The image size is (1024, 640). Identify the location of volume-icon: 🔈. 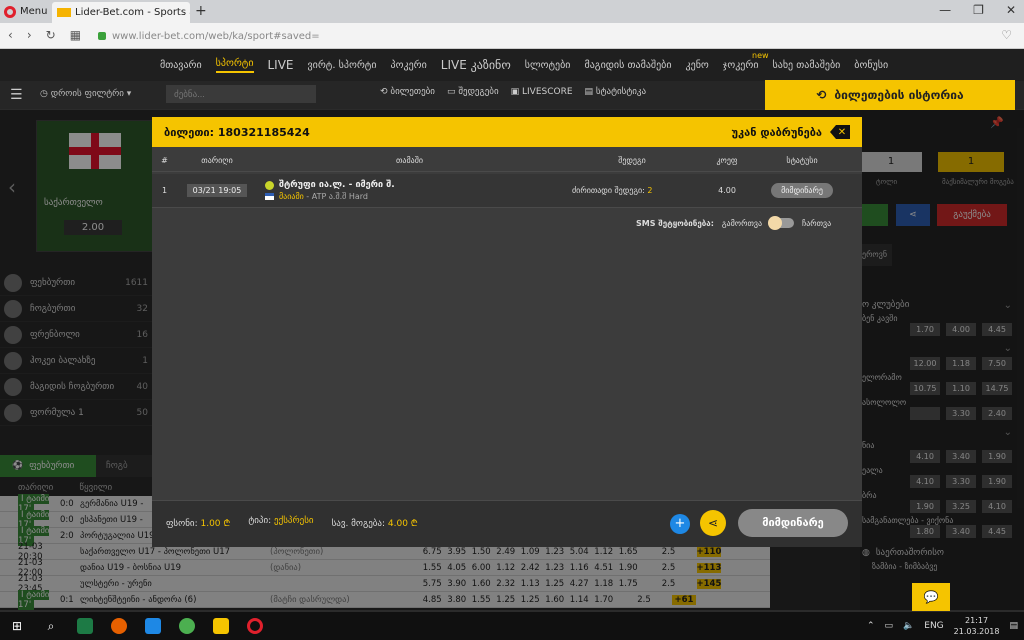
(908, 626).